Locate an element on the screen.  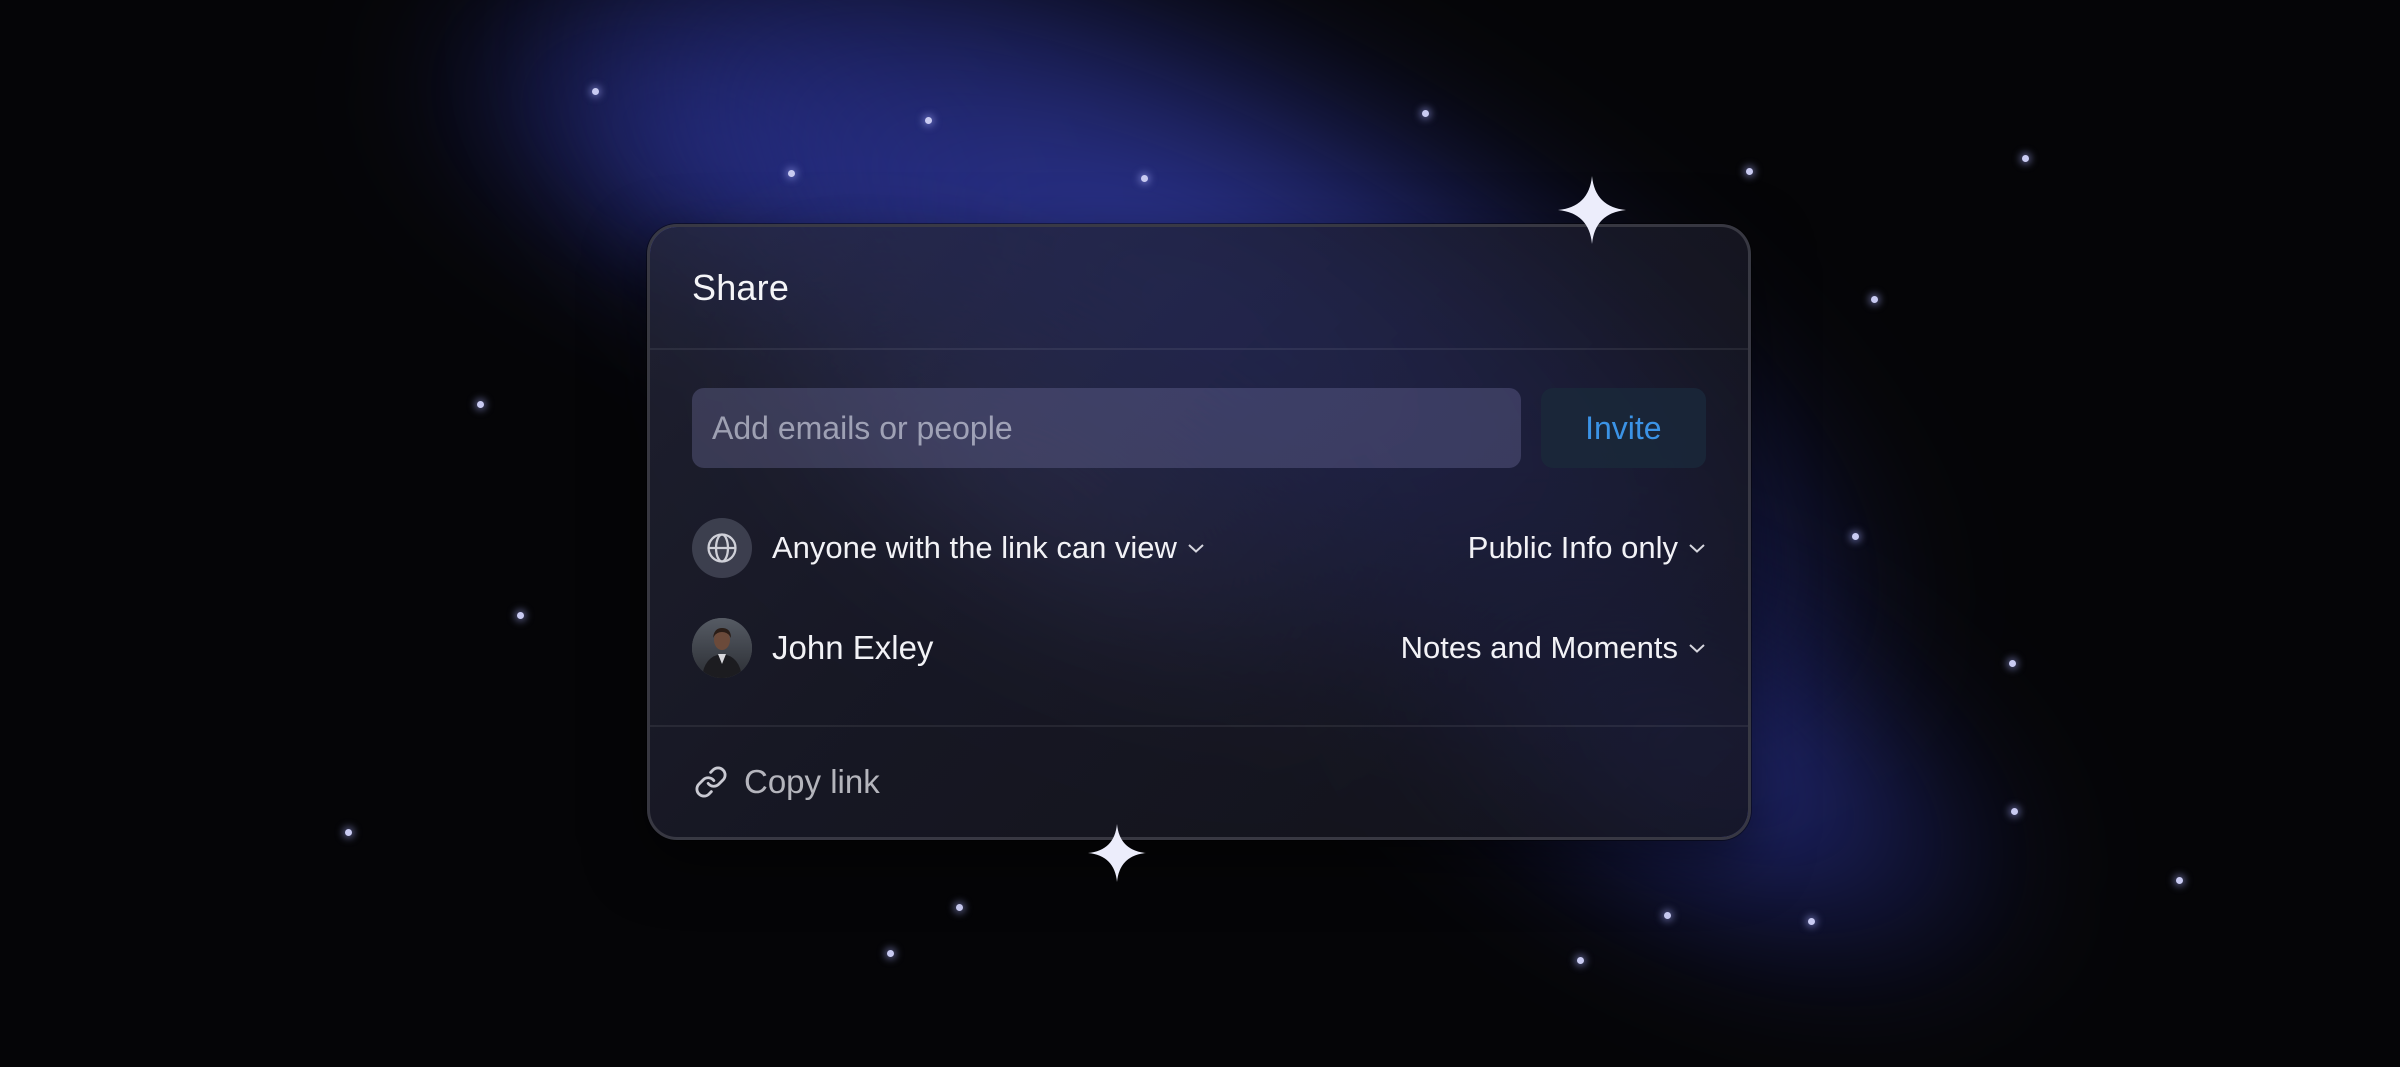
link-access-dropdown: Anyone with the link can view is located at coordinates (988, 548).